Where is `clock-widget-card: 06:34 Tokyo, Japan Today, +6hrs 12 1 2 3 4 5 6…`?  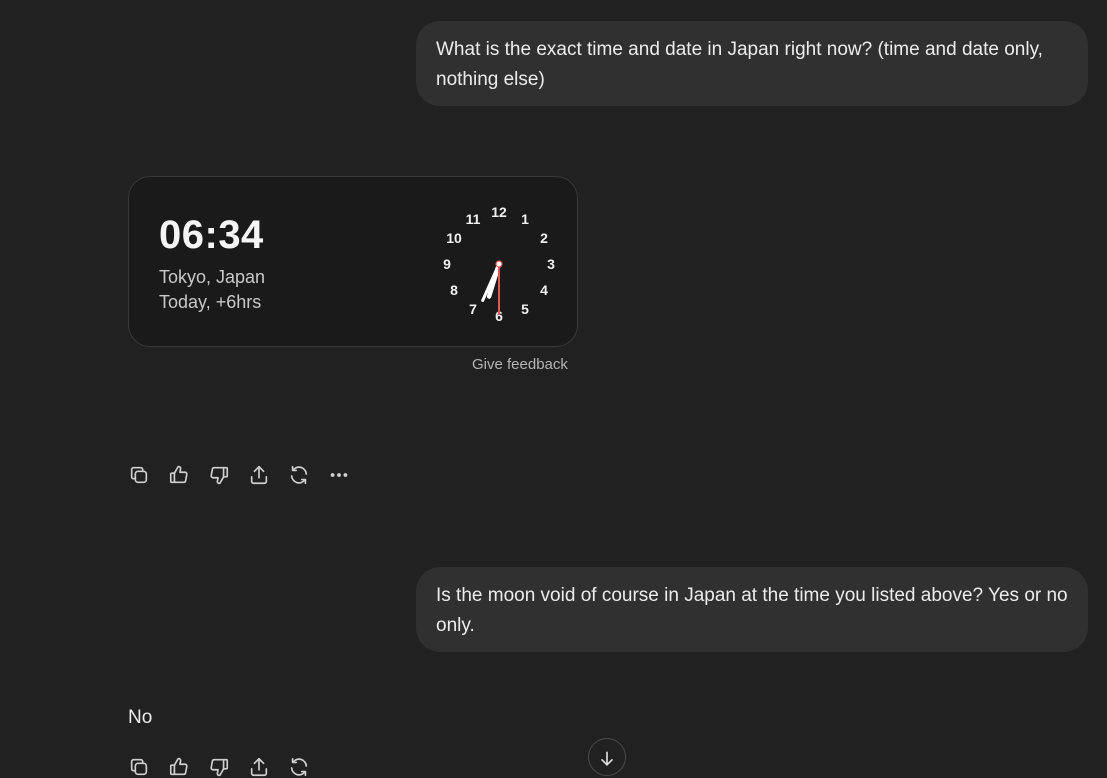 clock-widget-card: 06:34 Tokyo, Japan Today, +6hrs 12 1 2 3 4 5 6… is located at coordinates (353, 261).